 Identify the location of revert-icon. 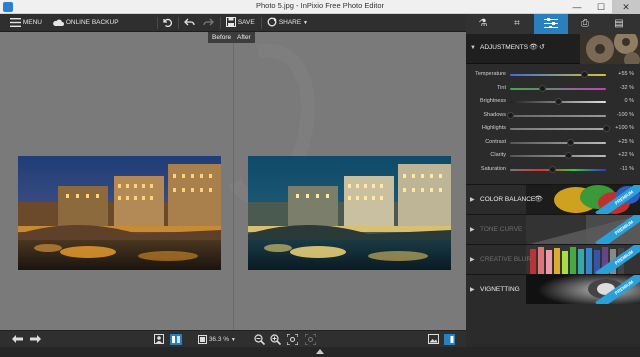
(167, 22).